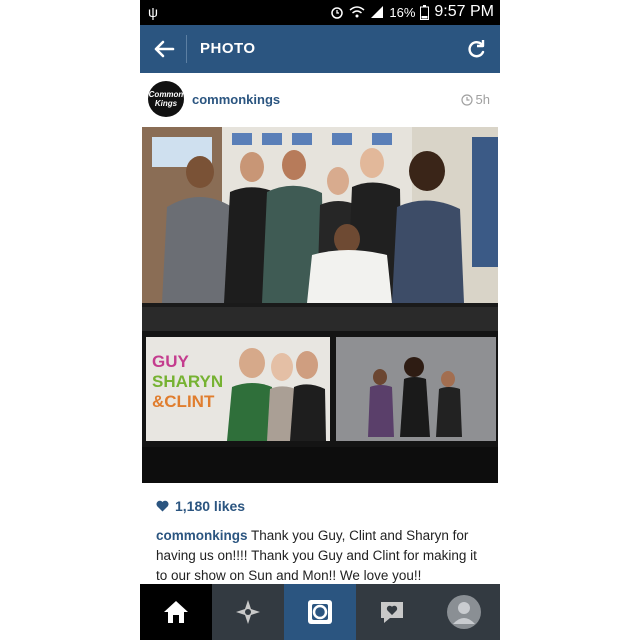 This screenshot has height=640, width=640. I want to click on refresh-icon, so click(476, 49).